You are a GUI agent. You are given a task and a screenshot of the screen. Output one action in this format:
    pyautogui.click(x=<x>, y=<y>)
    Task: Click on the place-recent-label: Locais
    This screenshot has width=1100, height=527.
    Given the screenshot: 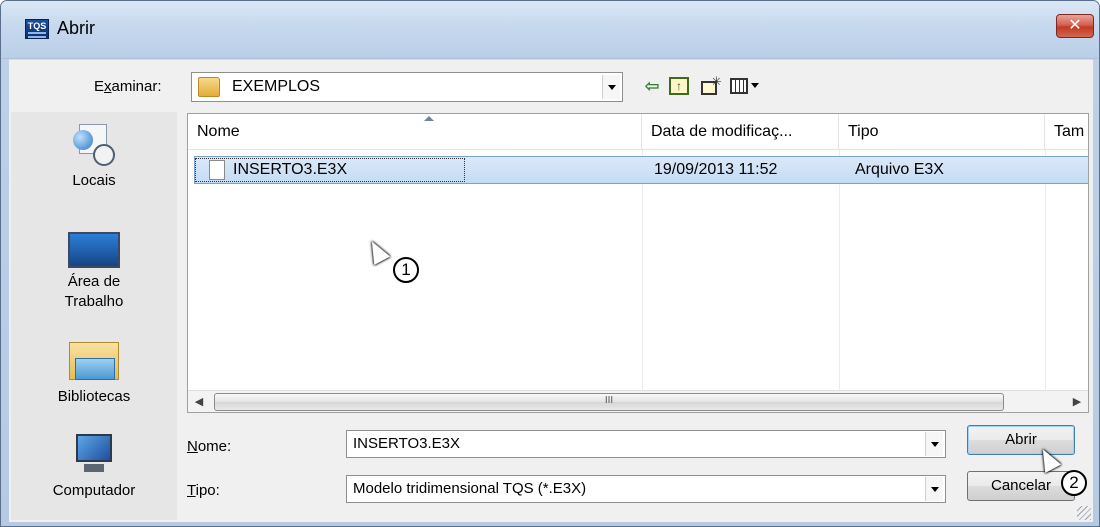 What is the action you would take?
    pyautogui.click(x=94, y=180)
    